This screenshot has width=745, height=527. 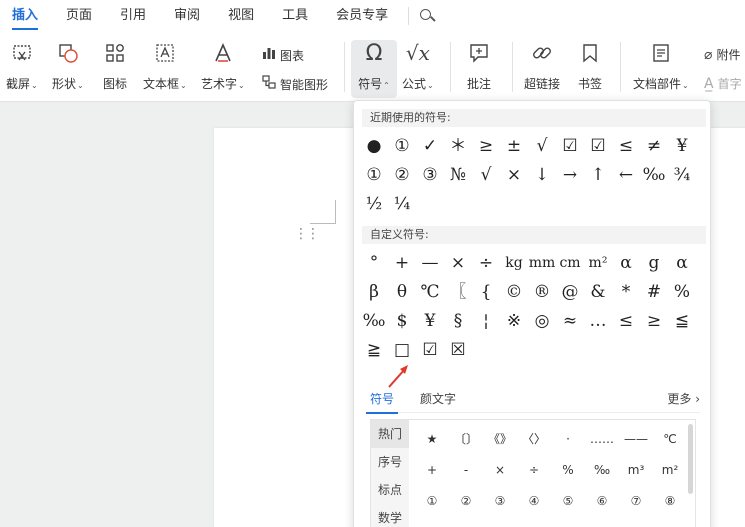 What do you see at coordinates (402, 321) in the screenshot?
I see `custom-symbol: $` at bounding box center [402, 321].